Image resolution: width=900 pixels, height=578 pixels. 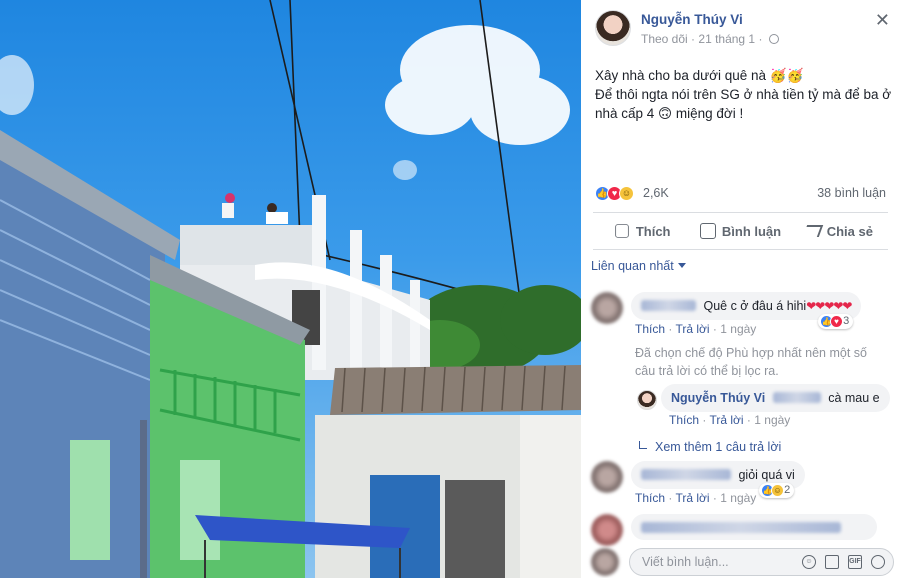 What do you see at coordinates (632, 266) in the screenshot?
I see `sort-label: Liên quan nhất` at bounding box center [632, 266].